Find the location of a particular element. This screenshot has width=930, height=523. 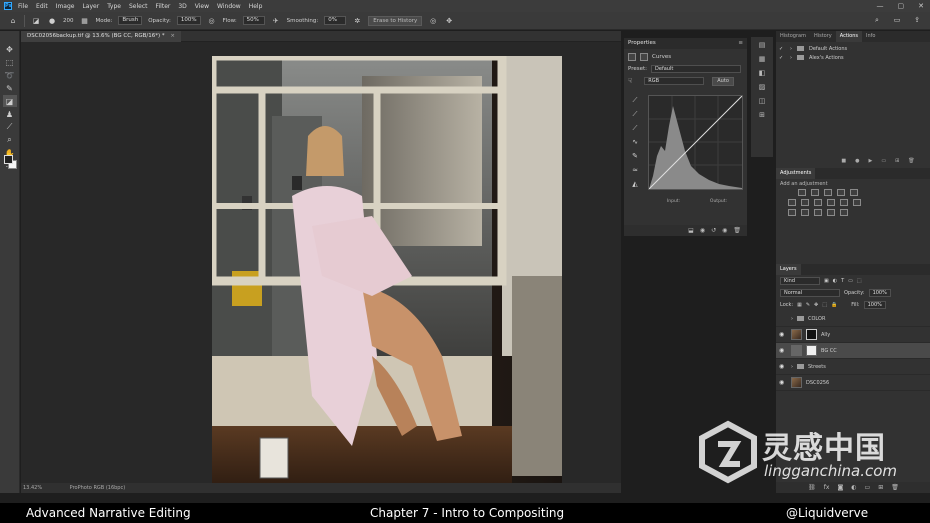

clipping-icon: ◭ is located at coordinates (635, 184).